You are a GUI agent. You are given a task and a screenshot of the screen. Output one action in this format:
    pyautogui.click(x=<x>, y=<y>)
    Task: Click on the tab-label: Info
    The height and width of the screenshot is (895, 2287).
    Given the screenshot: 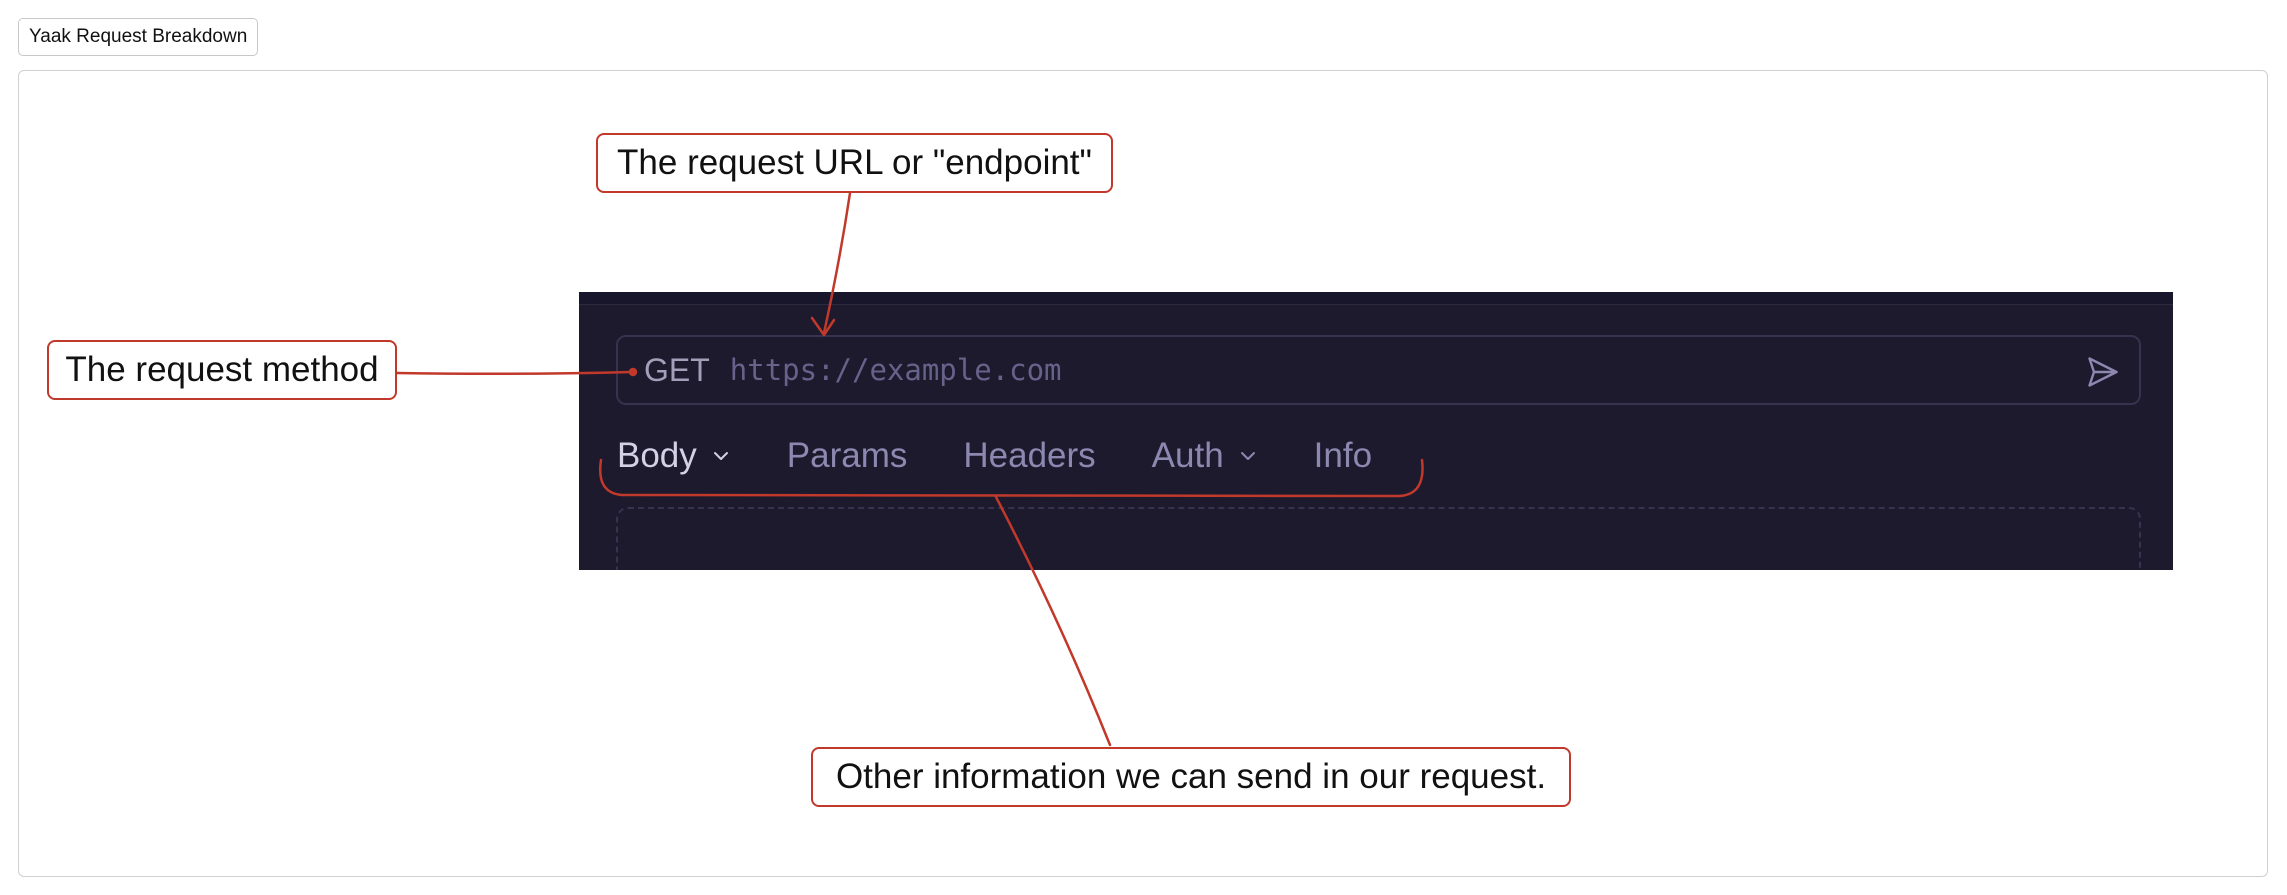 What is the action you would take?
    pyautogui.click(x=1343, y=455)
    